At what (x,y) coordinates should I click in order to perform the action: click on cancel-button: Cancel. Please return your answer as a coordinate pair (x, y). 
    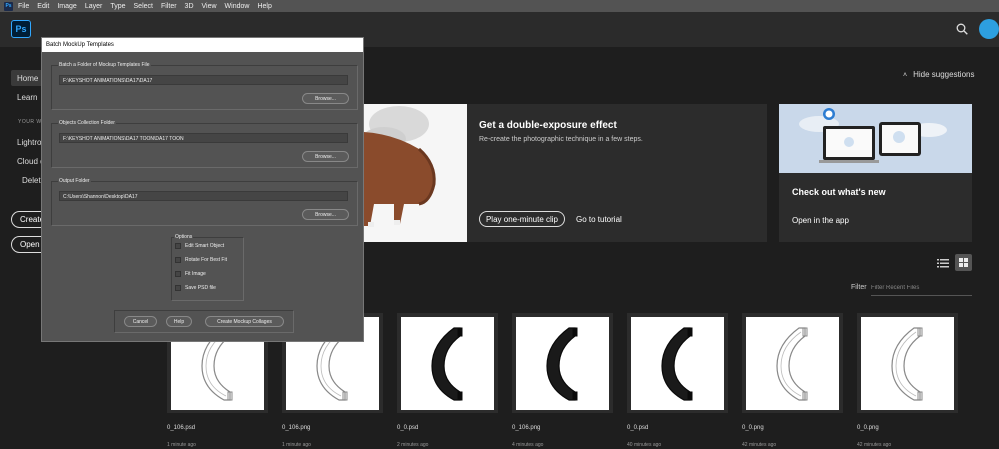
    Looking at the image, I should click on (140, 321).